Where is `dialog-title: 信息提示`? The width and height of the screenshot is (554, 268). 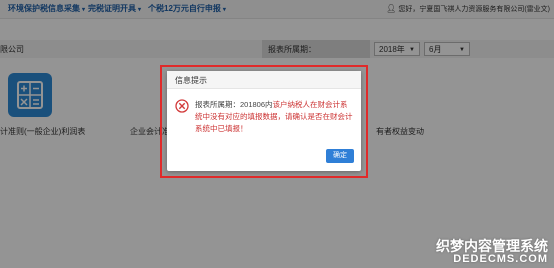 dialog-title: 信息提示 is located at coordinates (191, 80).